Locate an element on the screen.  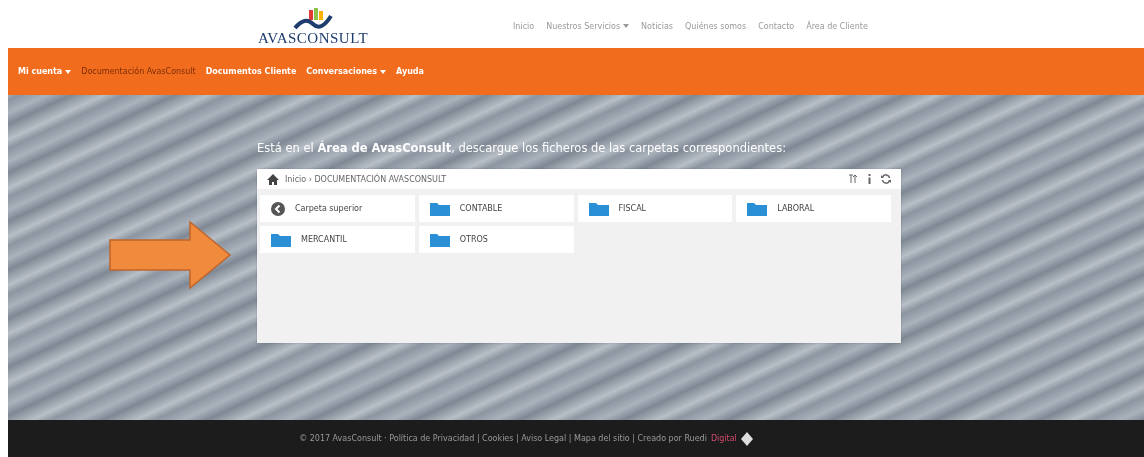
folder-name: FISCAL is located at coordinates (632, 208).